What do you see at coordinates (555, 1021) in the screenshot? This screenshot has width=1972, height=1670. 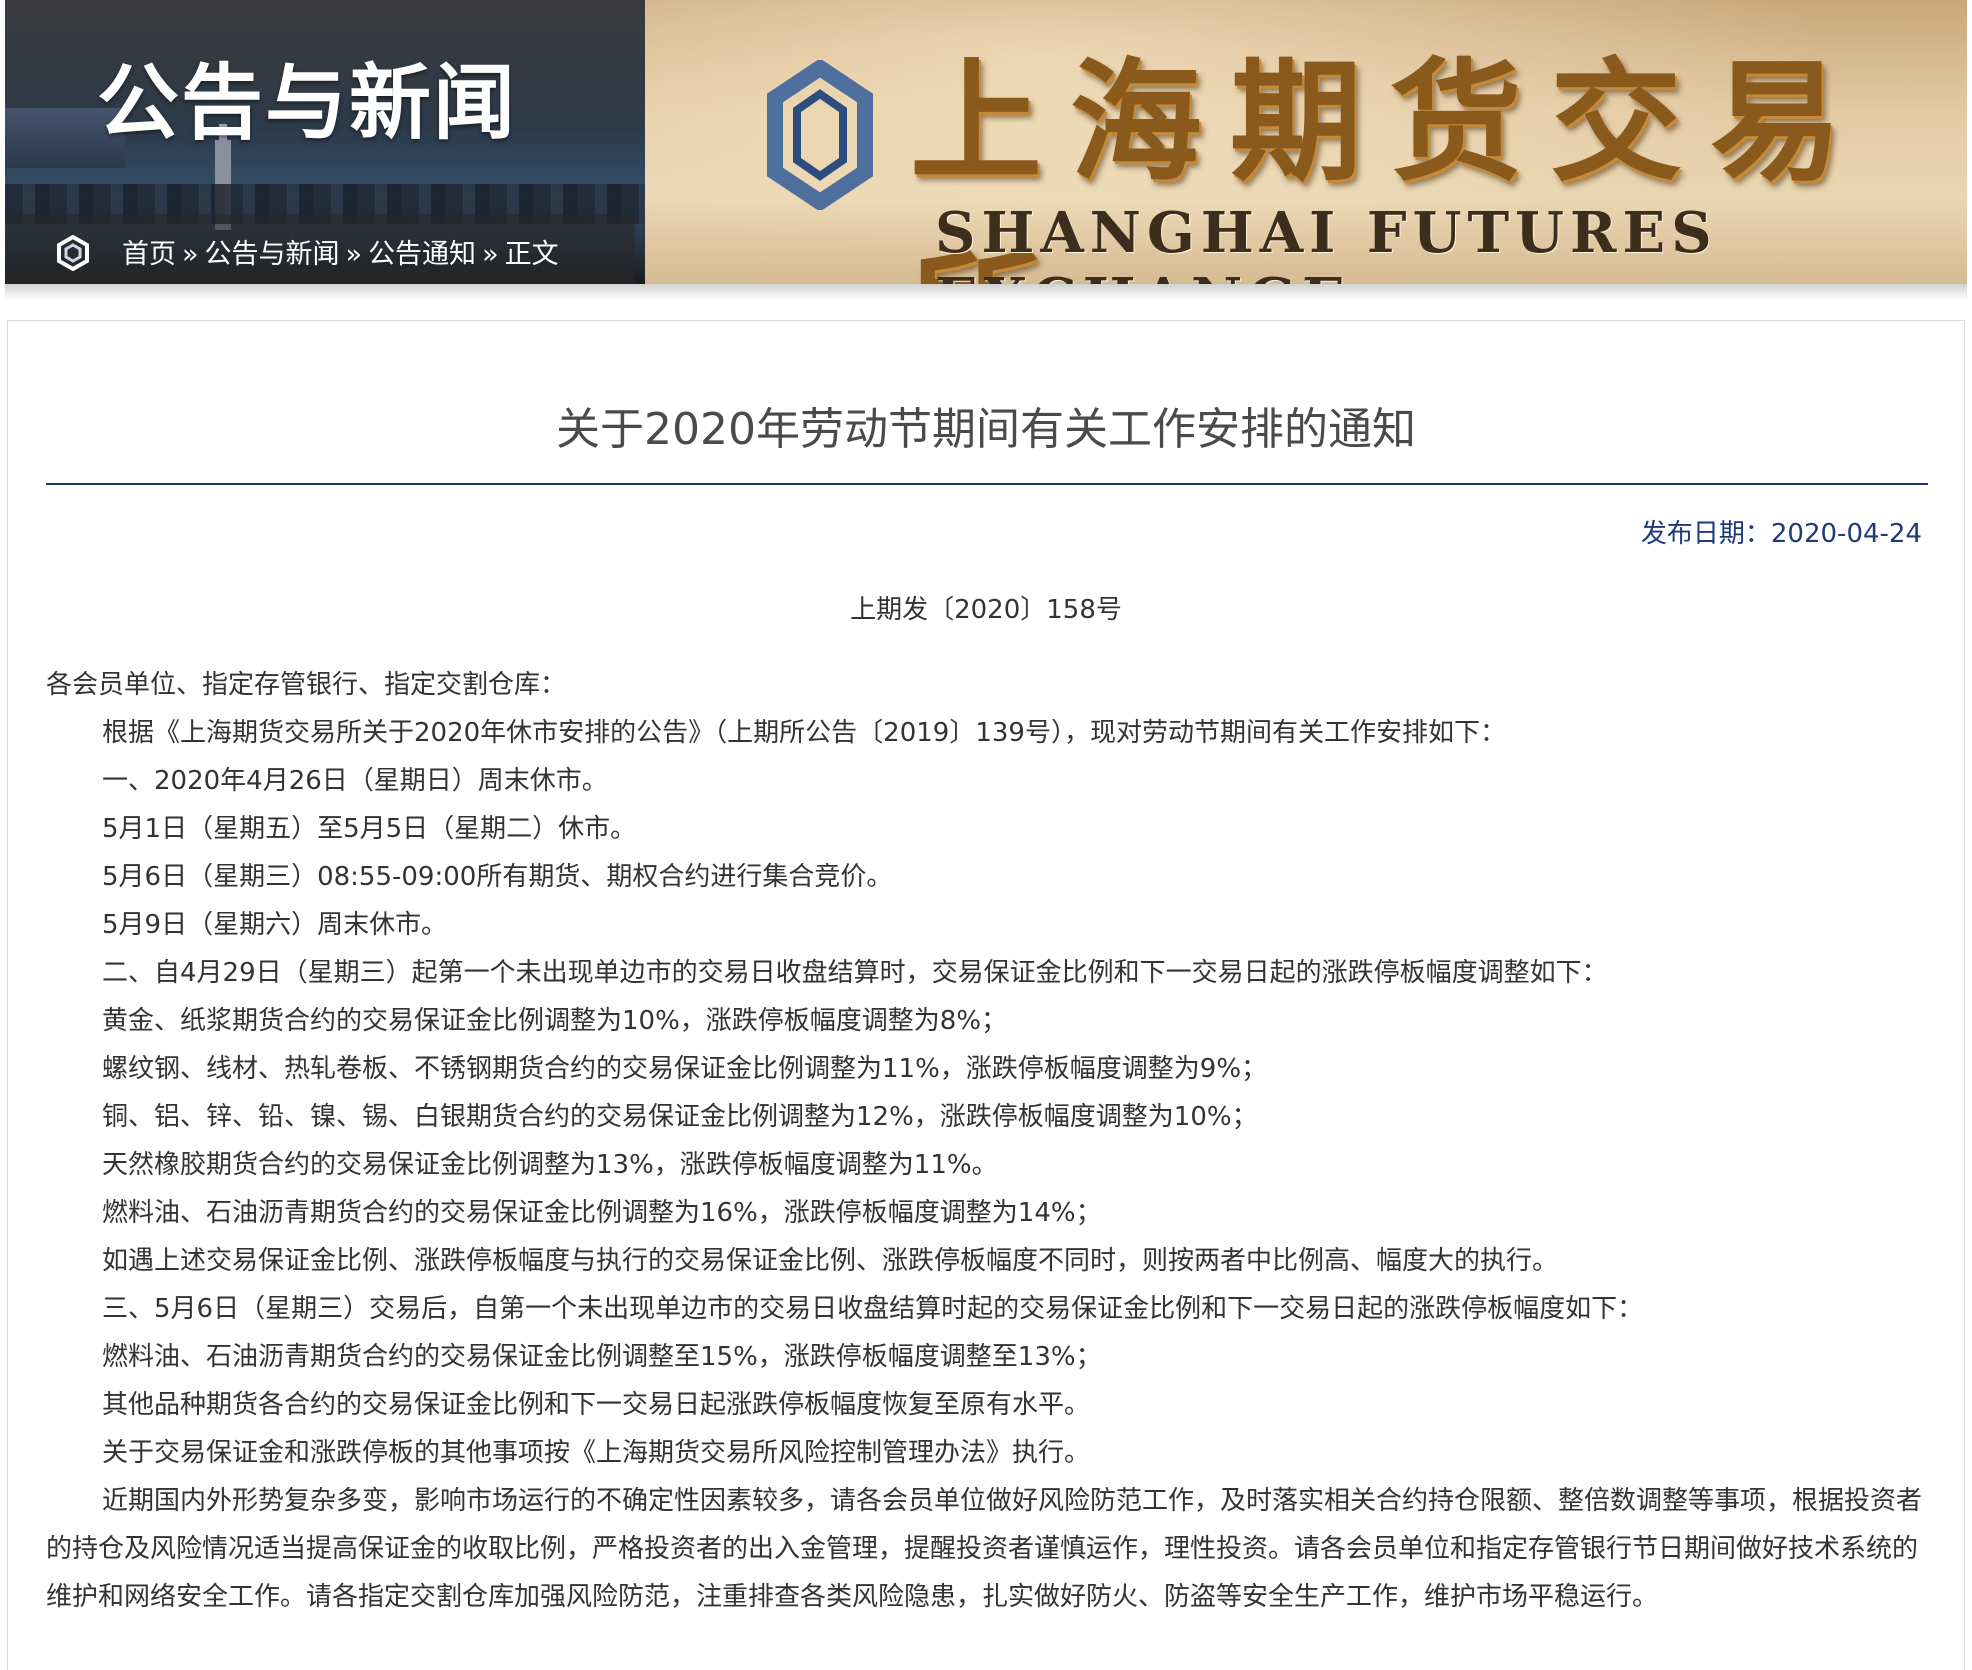 I see `paragraph: 黄金、纸浆期货合约的交易保证金比例调整为10%，涨跌停板幅度调整为8%；` at bounding box center [555, 1021].